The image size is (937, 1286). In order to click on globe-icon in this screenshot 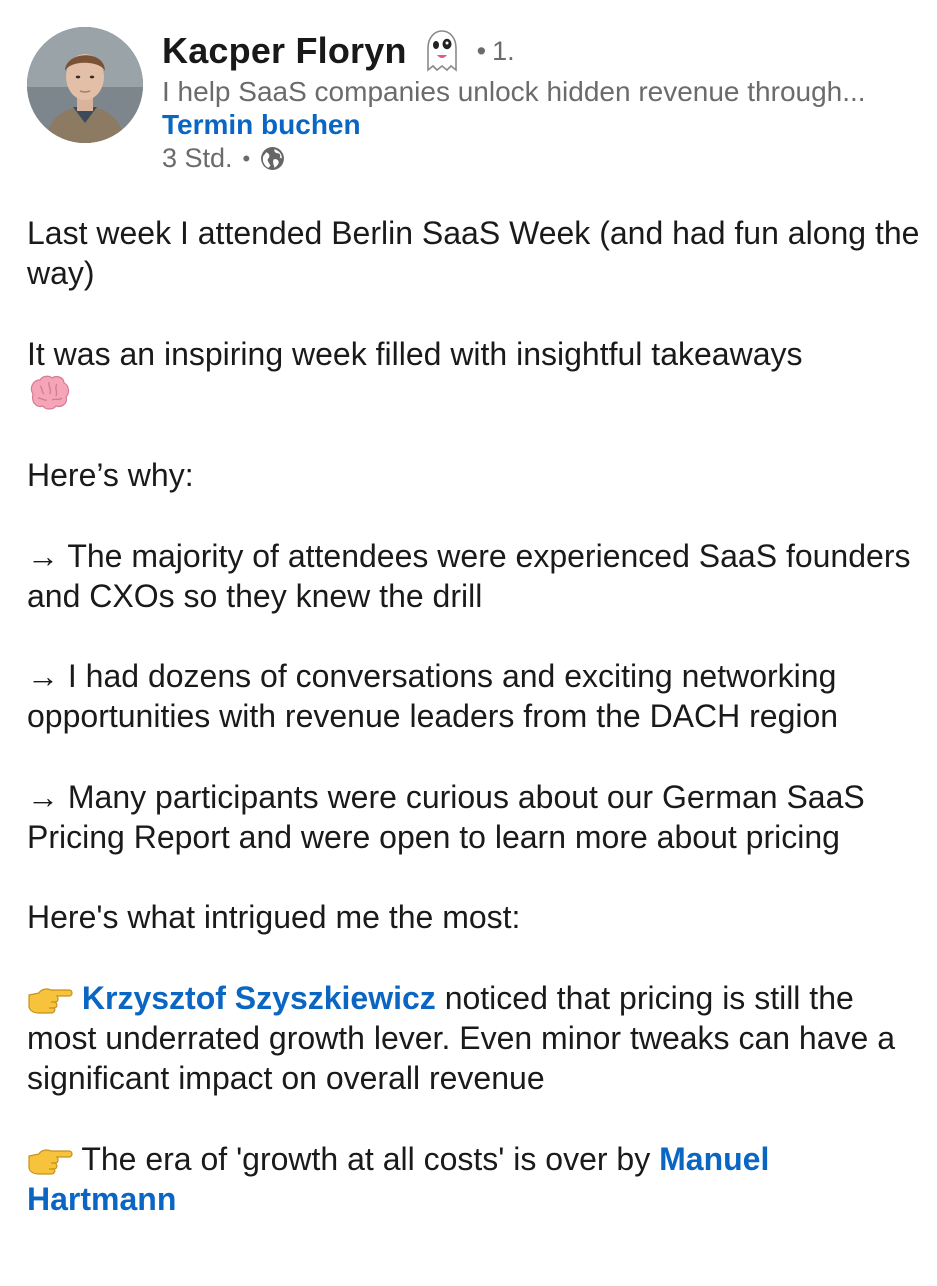, I will do `click(272, 158)`.